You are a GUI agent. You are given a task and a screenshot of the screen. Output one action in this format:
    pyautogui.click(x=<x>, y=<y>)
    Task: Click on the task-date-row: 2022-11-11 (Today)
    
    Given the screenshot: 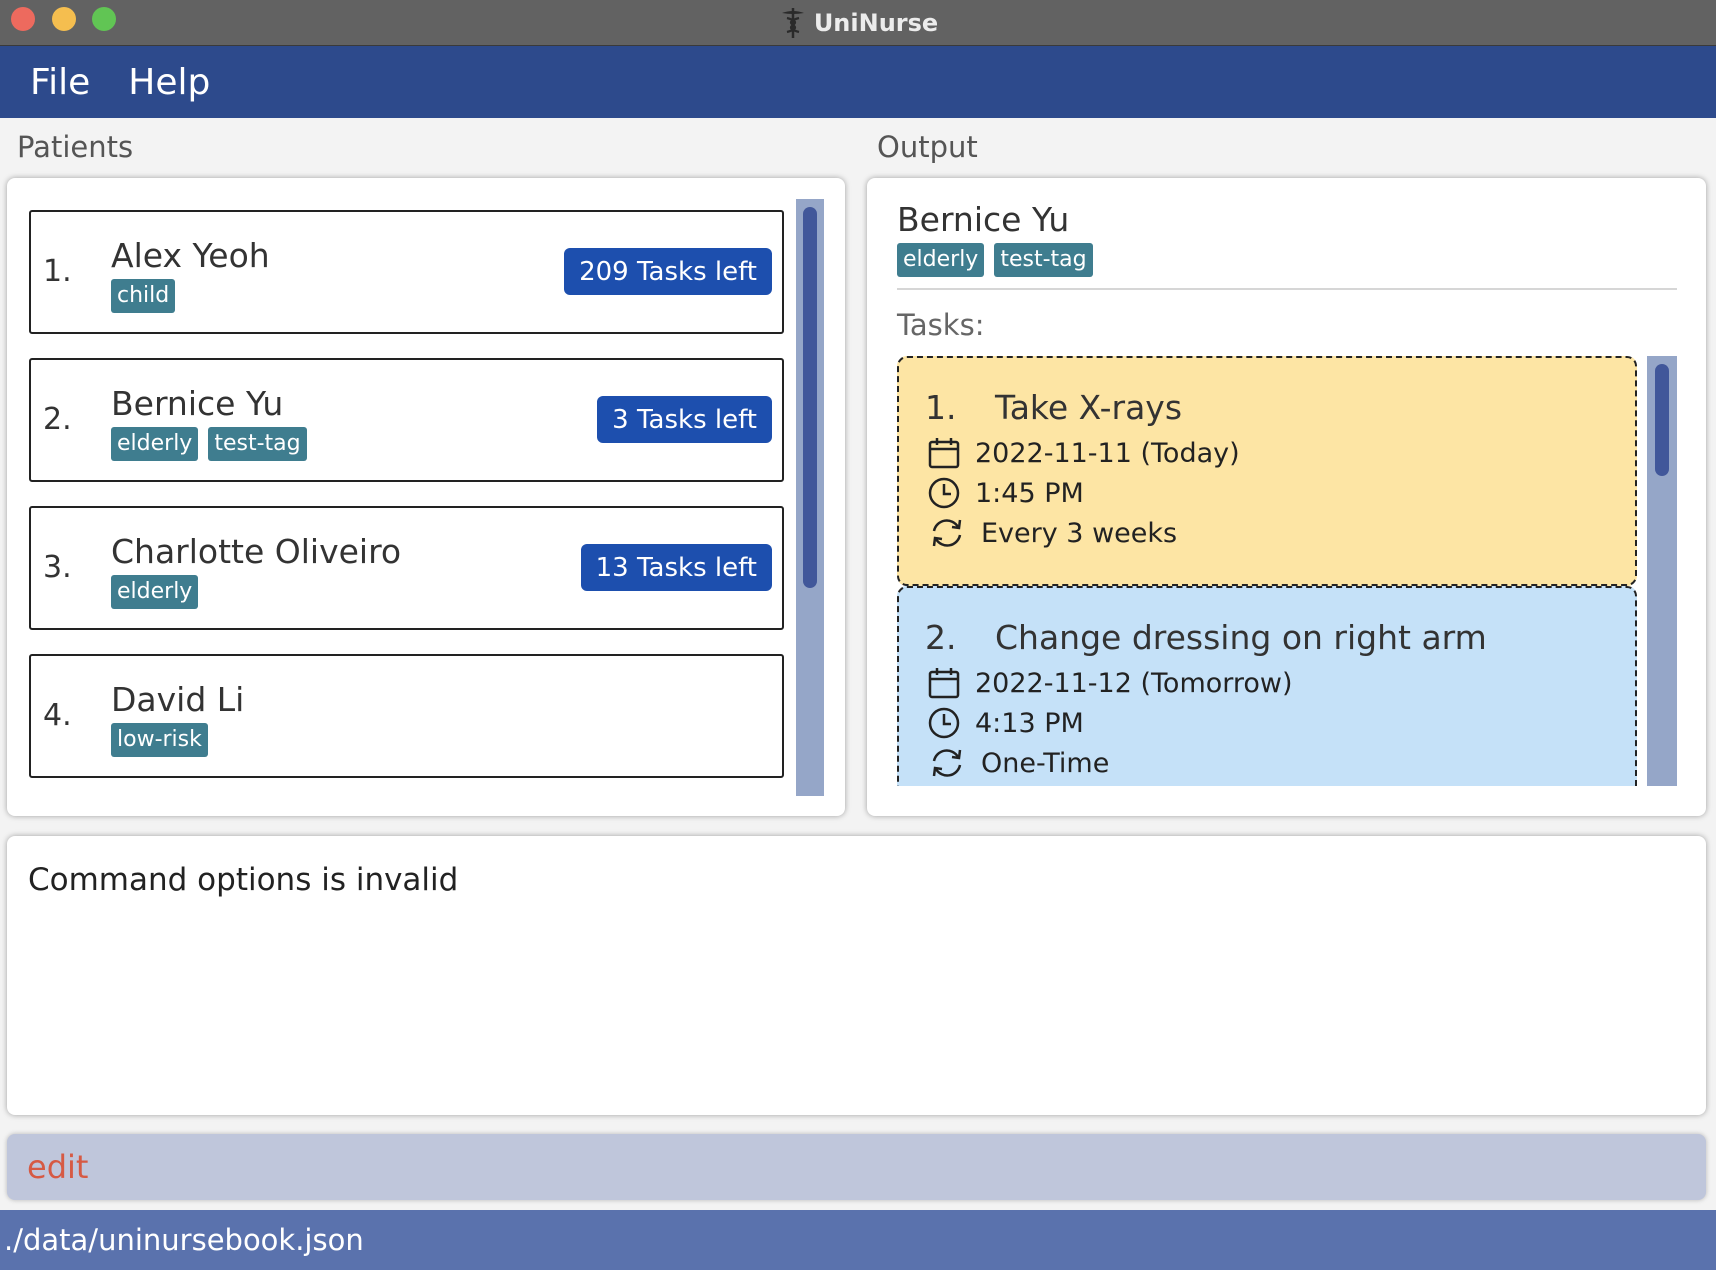 What is the action you would take?
    pyautogui.click(x=1083, y=453)
    